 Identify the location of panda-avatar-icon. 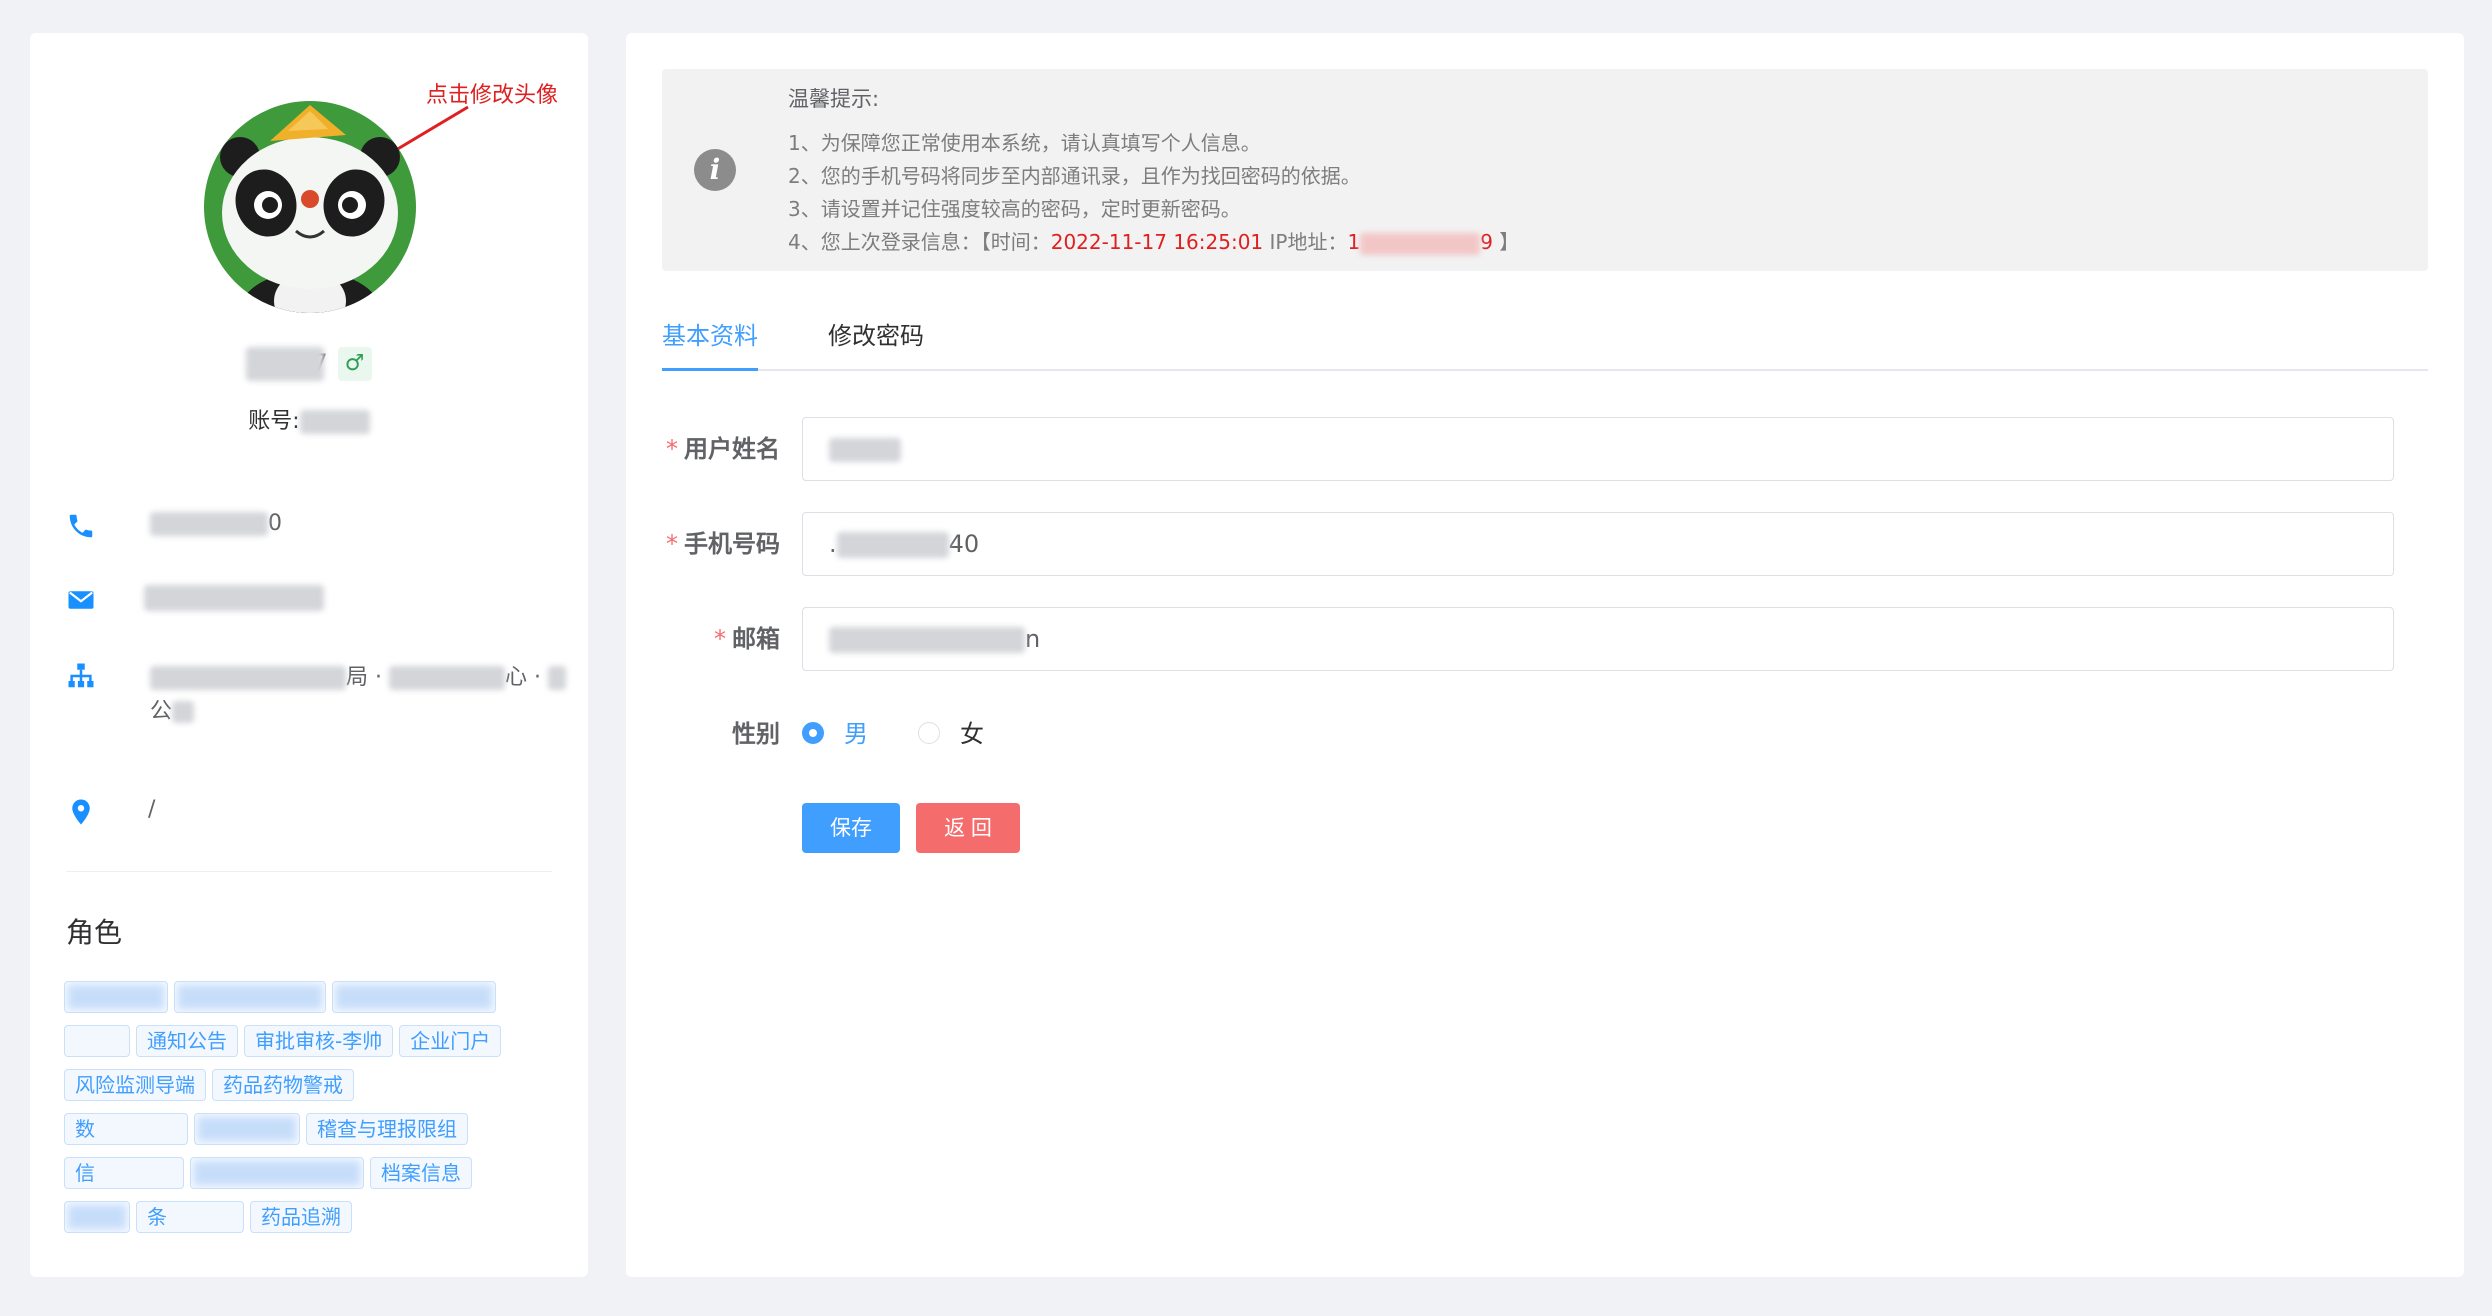
(310, 207).